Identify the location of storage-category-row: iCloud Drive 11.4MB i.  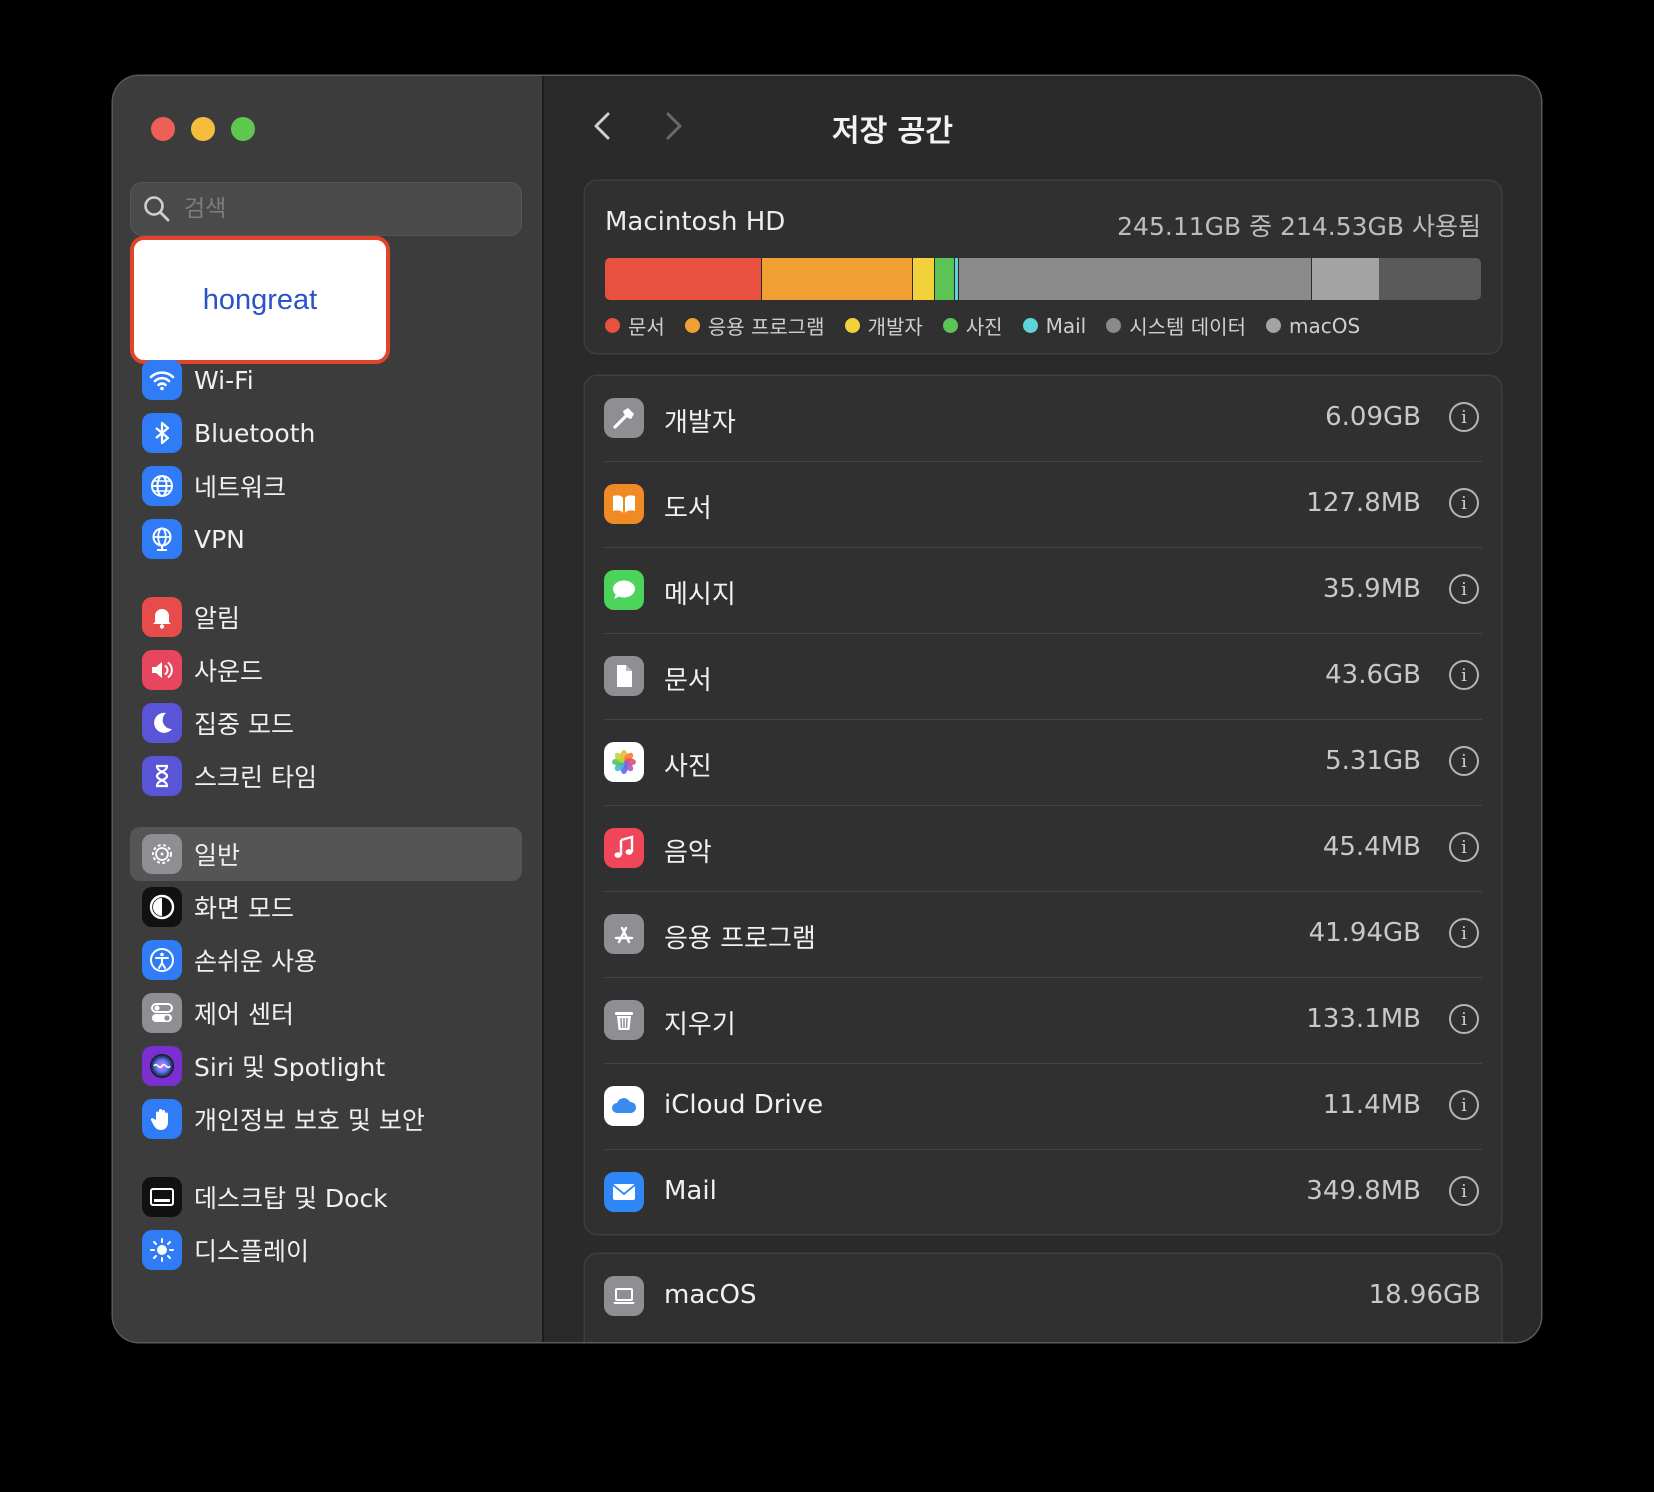
(1043, 1107).